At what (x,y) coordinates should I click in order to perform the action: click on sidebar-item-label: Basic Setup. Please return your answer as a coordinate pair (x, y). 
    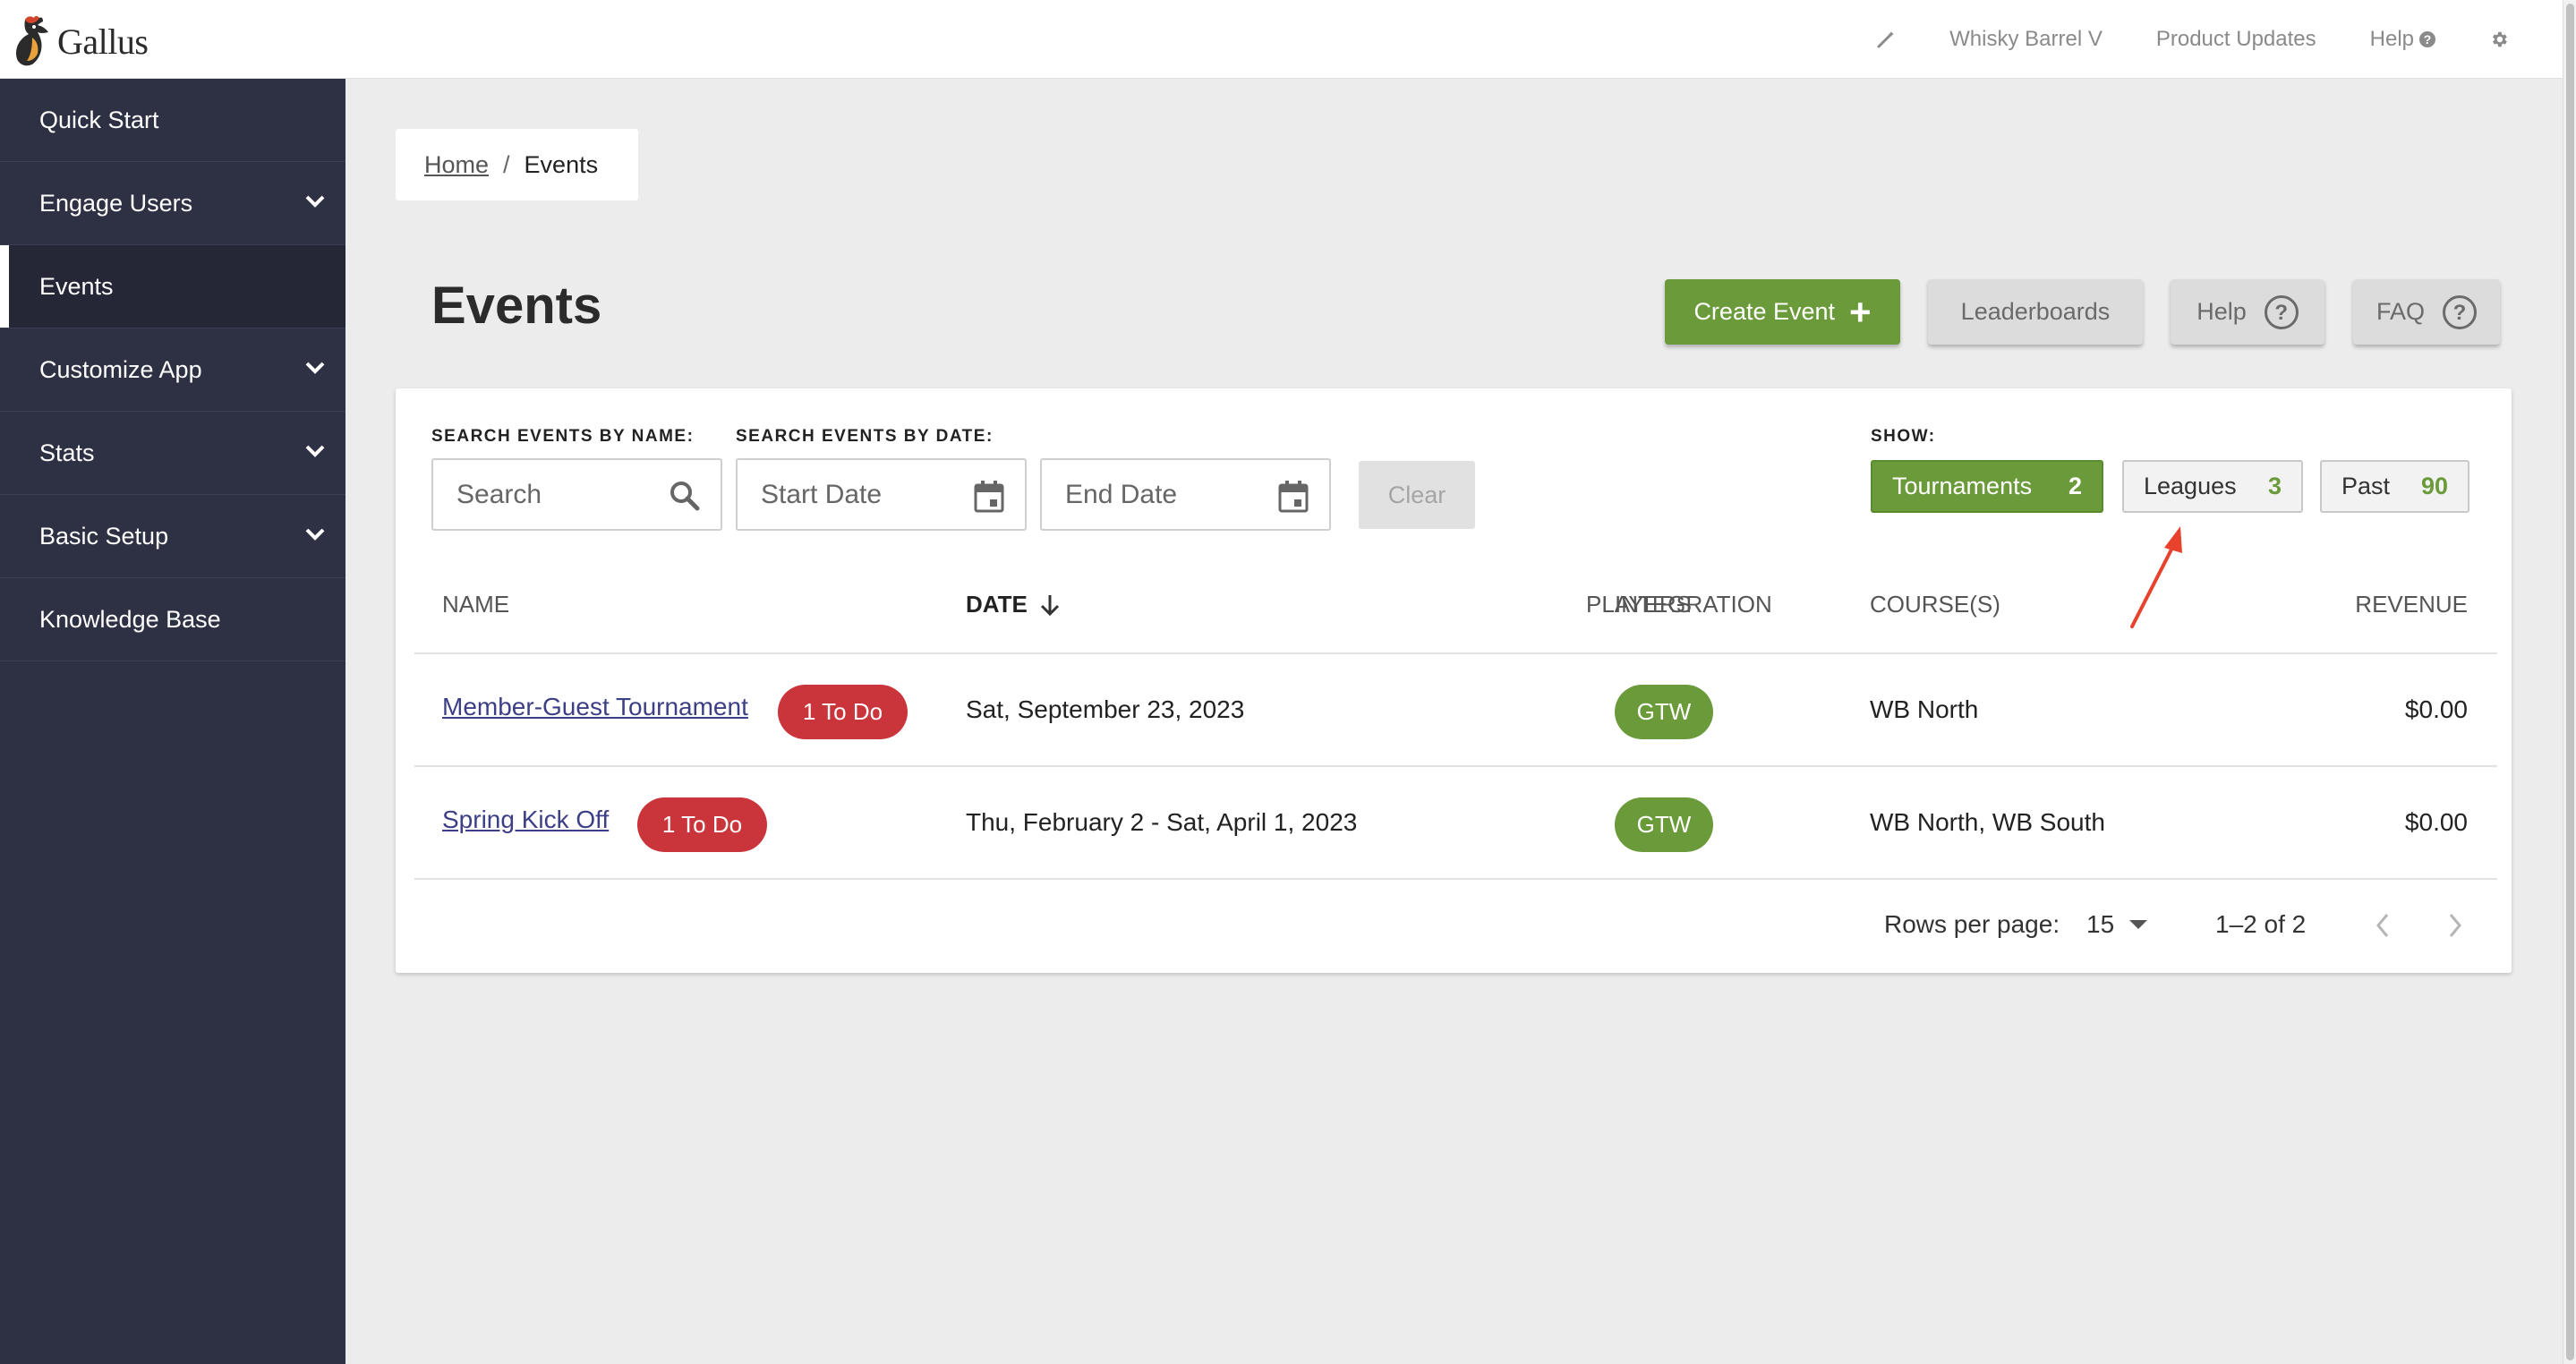
    Looking at the image, I should click on (104, 536).